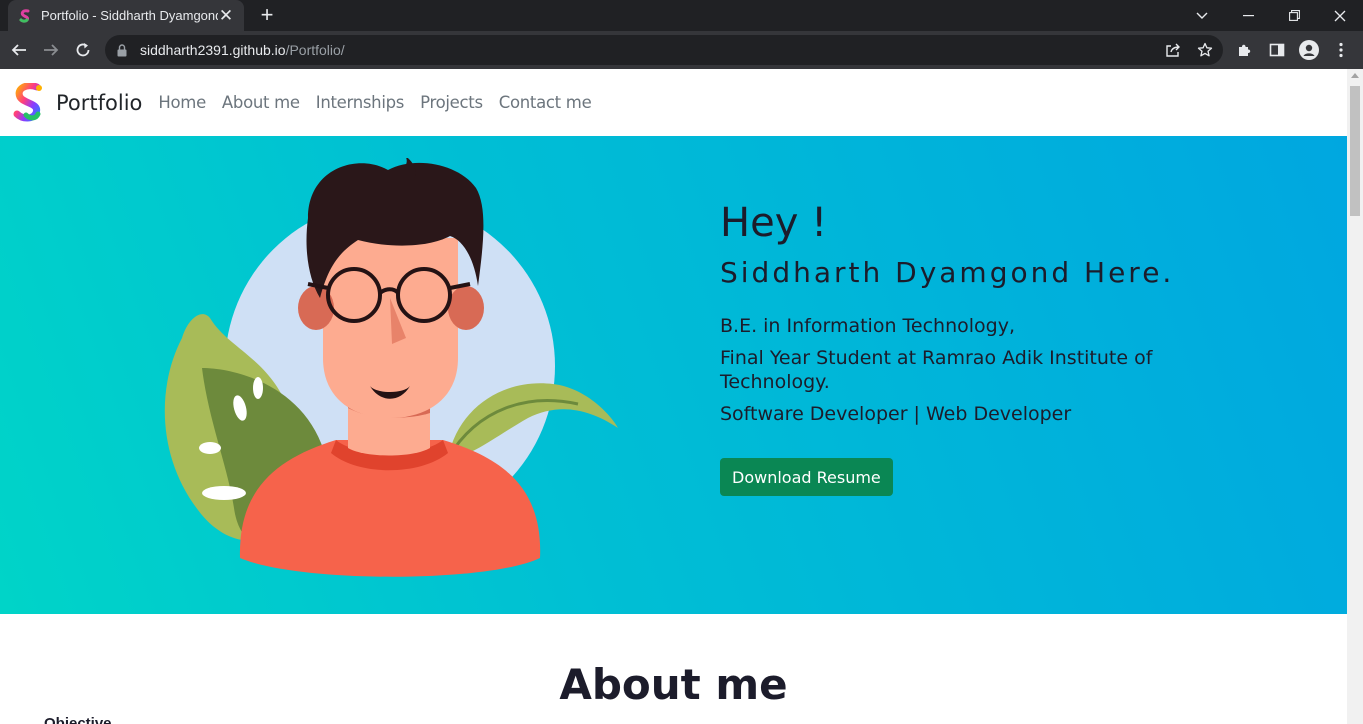 The height and width of the screenshot is (724, 1363). Describe the element at coordinates (545, 102) in the screenshot. I see `nav-link-contact: Contact me` at that location.